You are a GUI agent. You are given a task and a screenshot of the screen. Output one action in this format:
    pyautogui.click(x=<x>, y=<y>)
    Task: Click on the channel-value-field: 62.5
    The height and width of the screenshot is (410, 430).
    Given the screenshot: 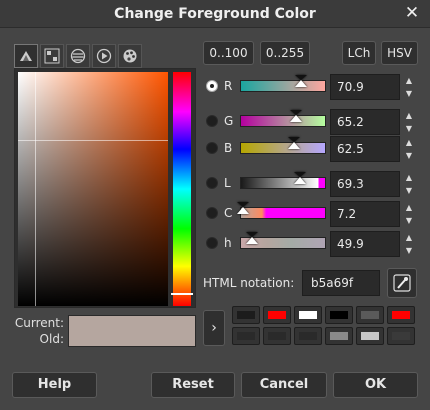 What is the action you would take?
    pyautogui.click(x=365, y=149)
    